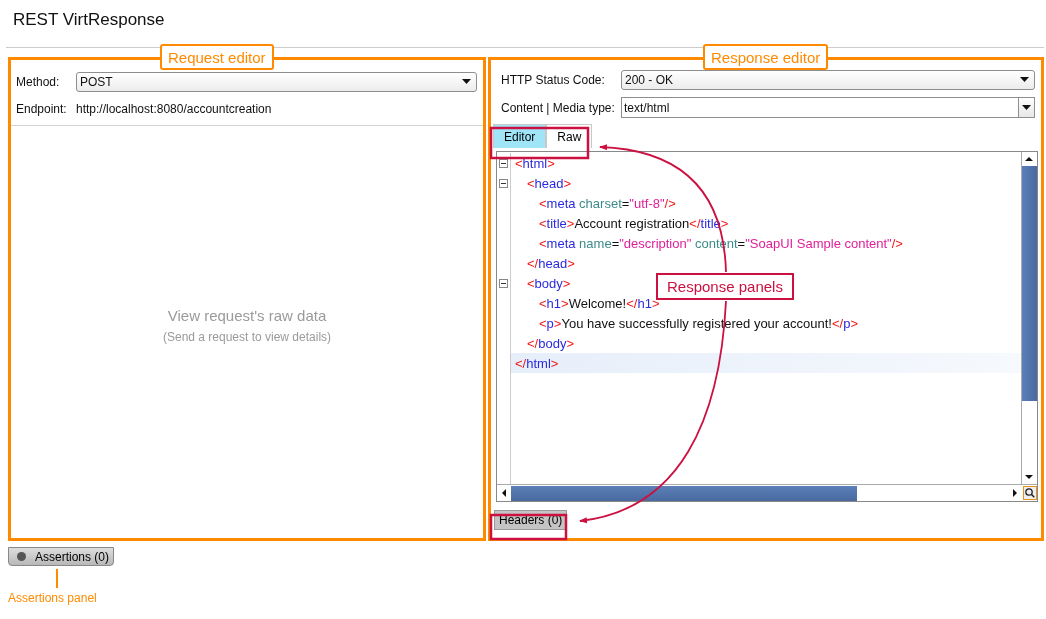  What do you see at coordinates (1030, 493) in the screenshot?
I see `zoom-icon` at bounding box center [1030, 493].